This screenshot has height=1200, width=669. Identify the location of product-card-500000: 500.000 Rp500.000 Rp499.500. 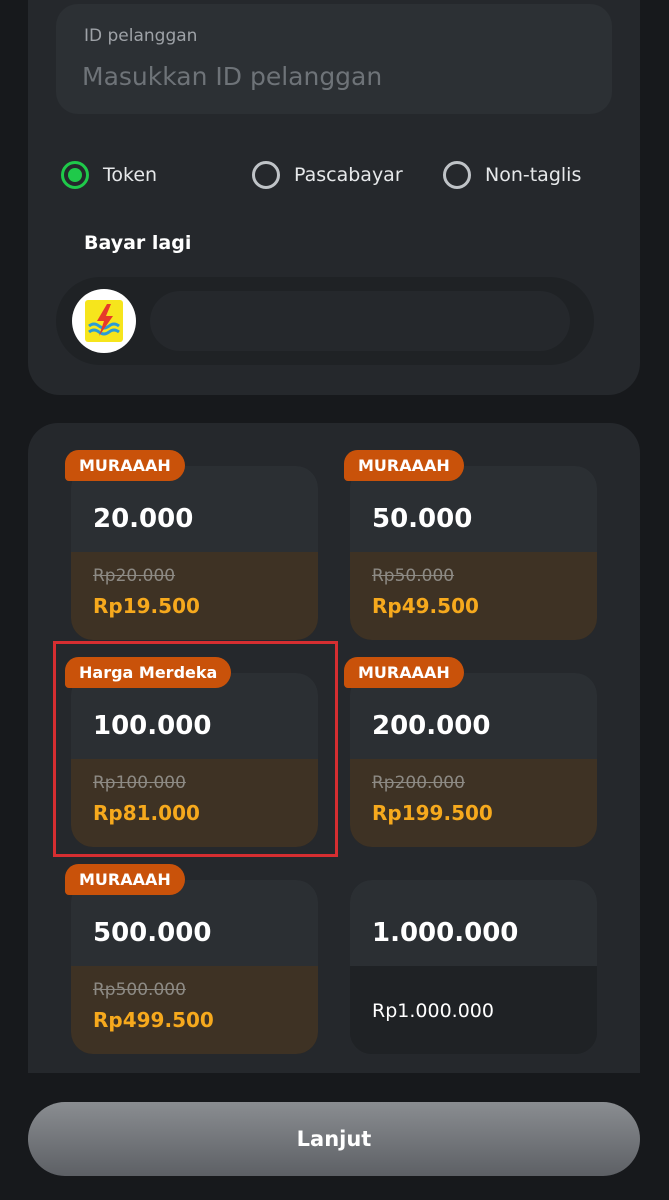
(194, 967).